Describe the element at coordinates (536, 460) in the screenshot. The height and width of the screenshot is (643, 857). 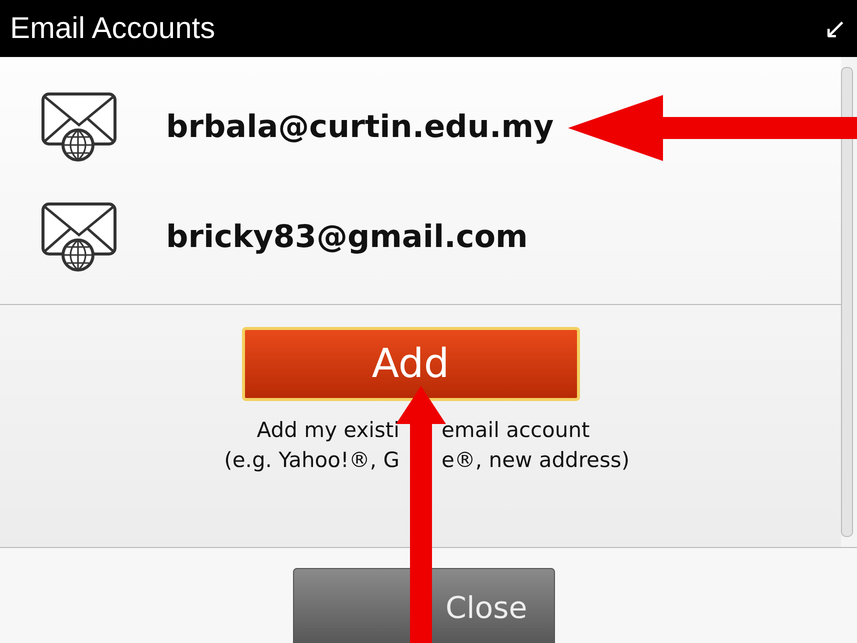
I see `hint-text: e®, new address)` at that location.